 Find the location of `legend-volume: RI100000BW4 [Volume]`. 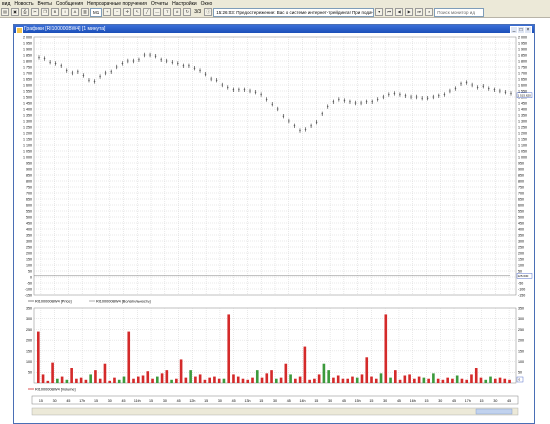

legend-volume: RI100000BW4 [Volume] is located at coordinates (55, 390).